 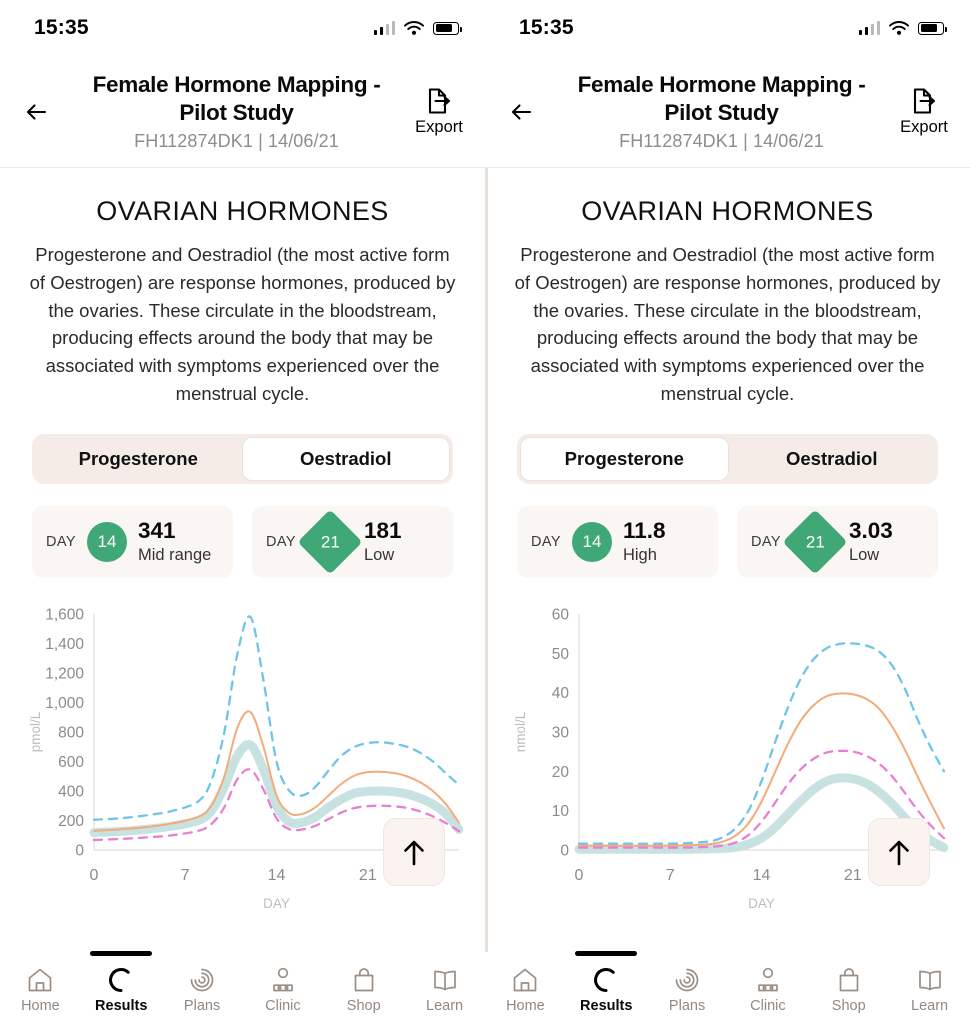 I want to click on card-state: Mid range, so click(x=174, y=554).